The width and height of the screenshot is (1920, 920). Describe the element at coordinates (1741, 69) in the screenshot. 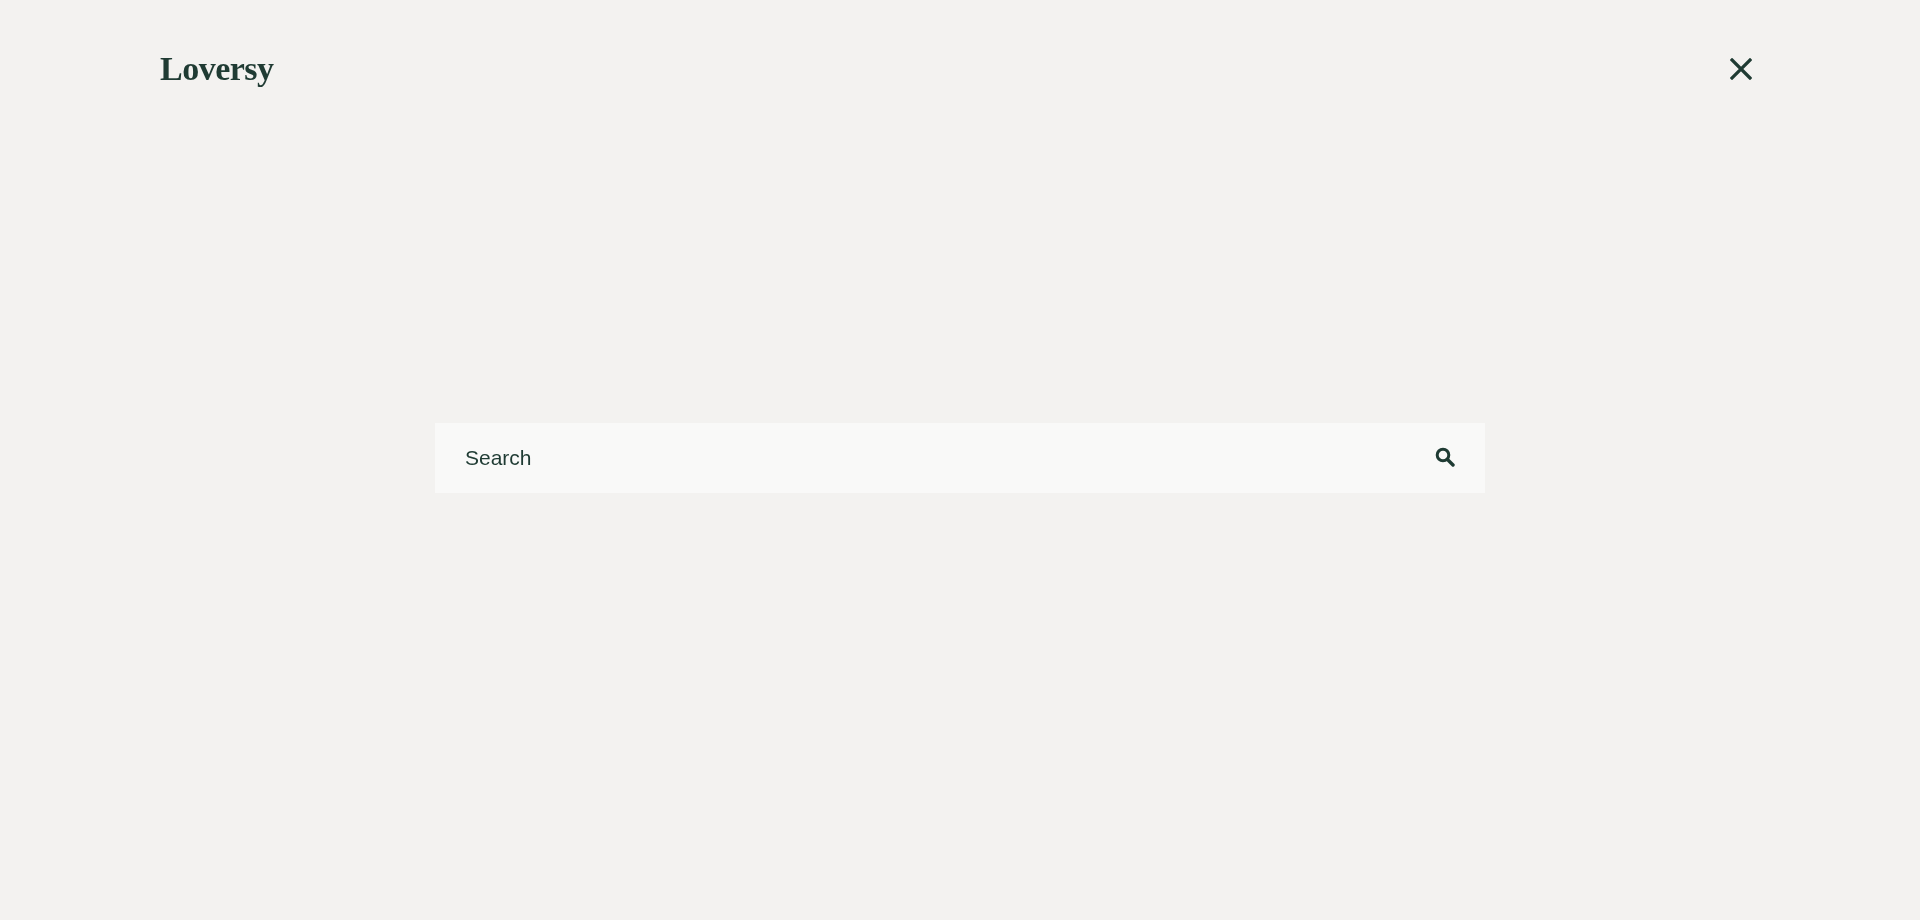

I see `close-button` at that location.